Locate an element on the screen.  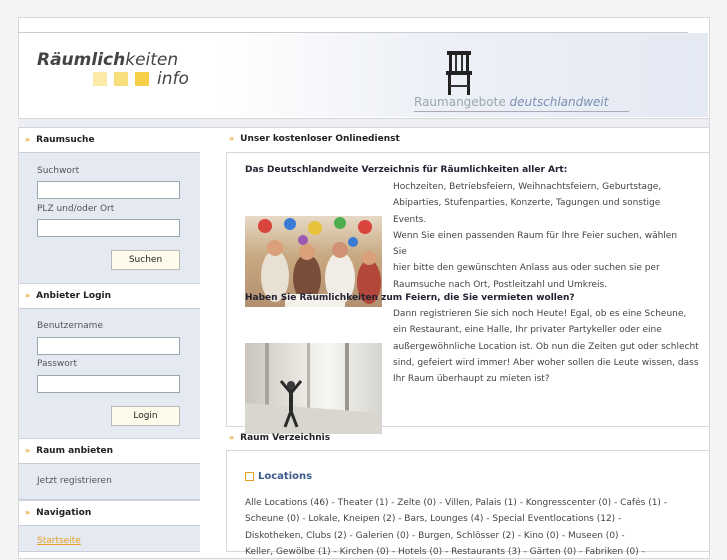
login-panel: Benutzername Passwort Login is located at coordinates (109, 374).